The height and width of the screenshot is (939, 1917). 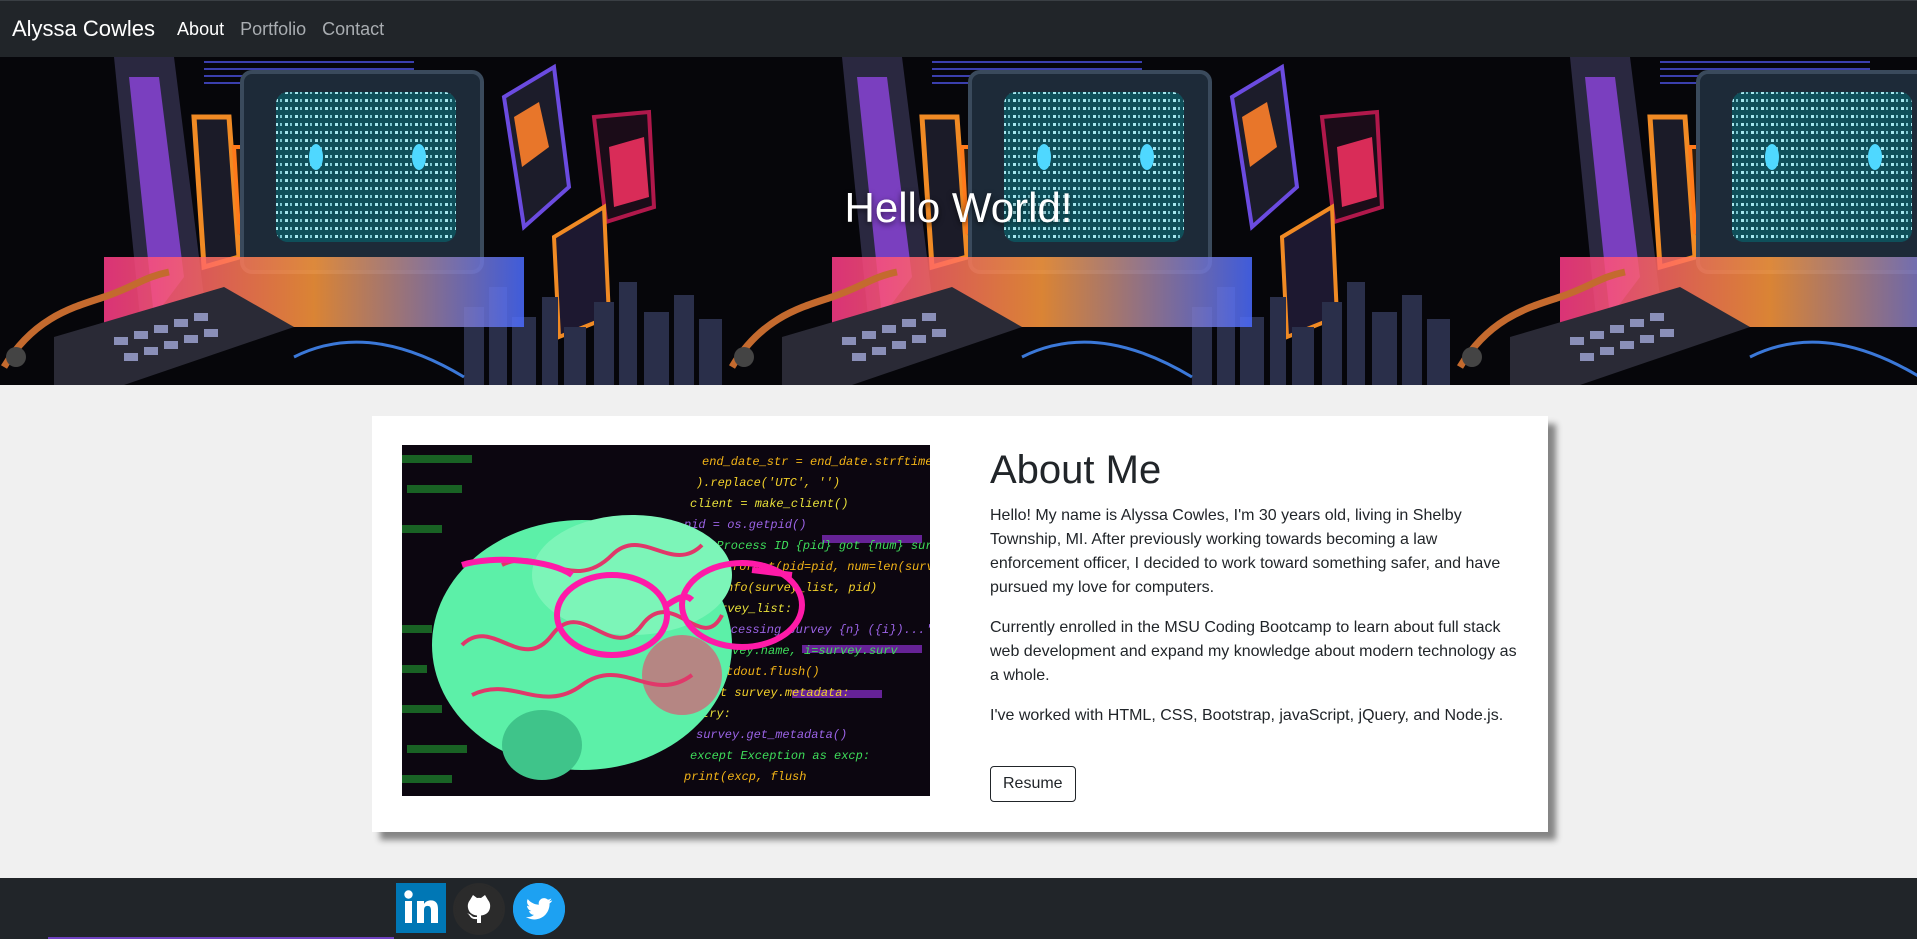 I want to click on code-line: # Process ID {pid} got {num} surve, so click(x=816, y=546).